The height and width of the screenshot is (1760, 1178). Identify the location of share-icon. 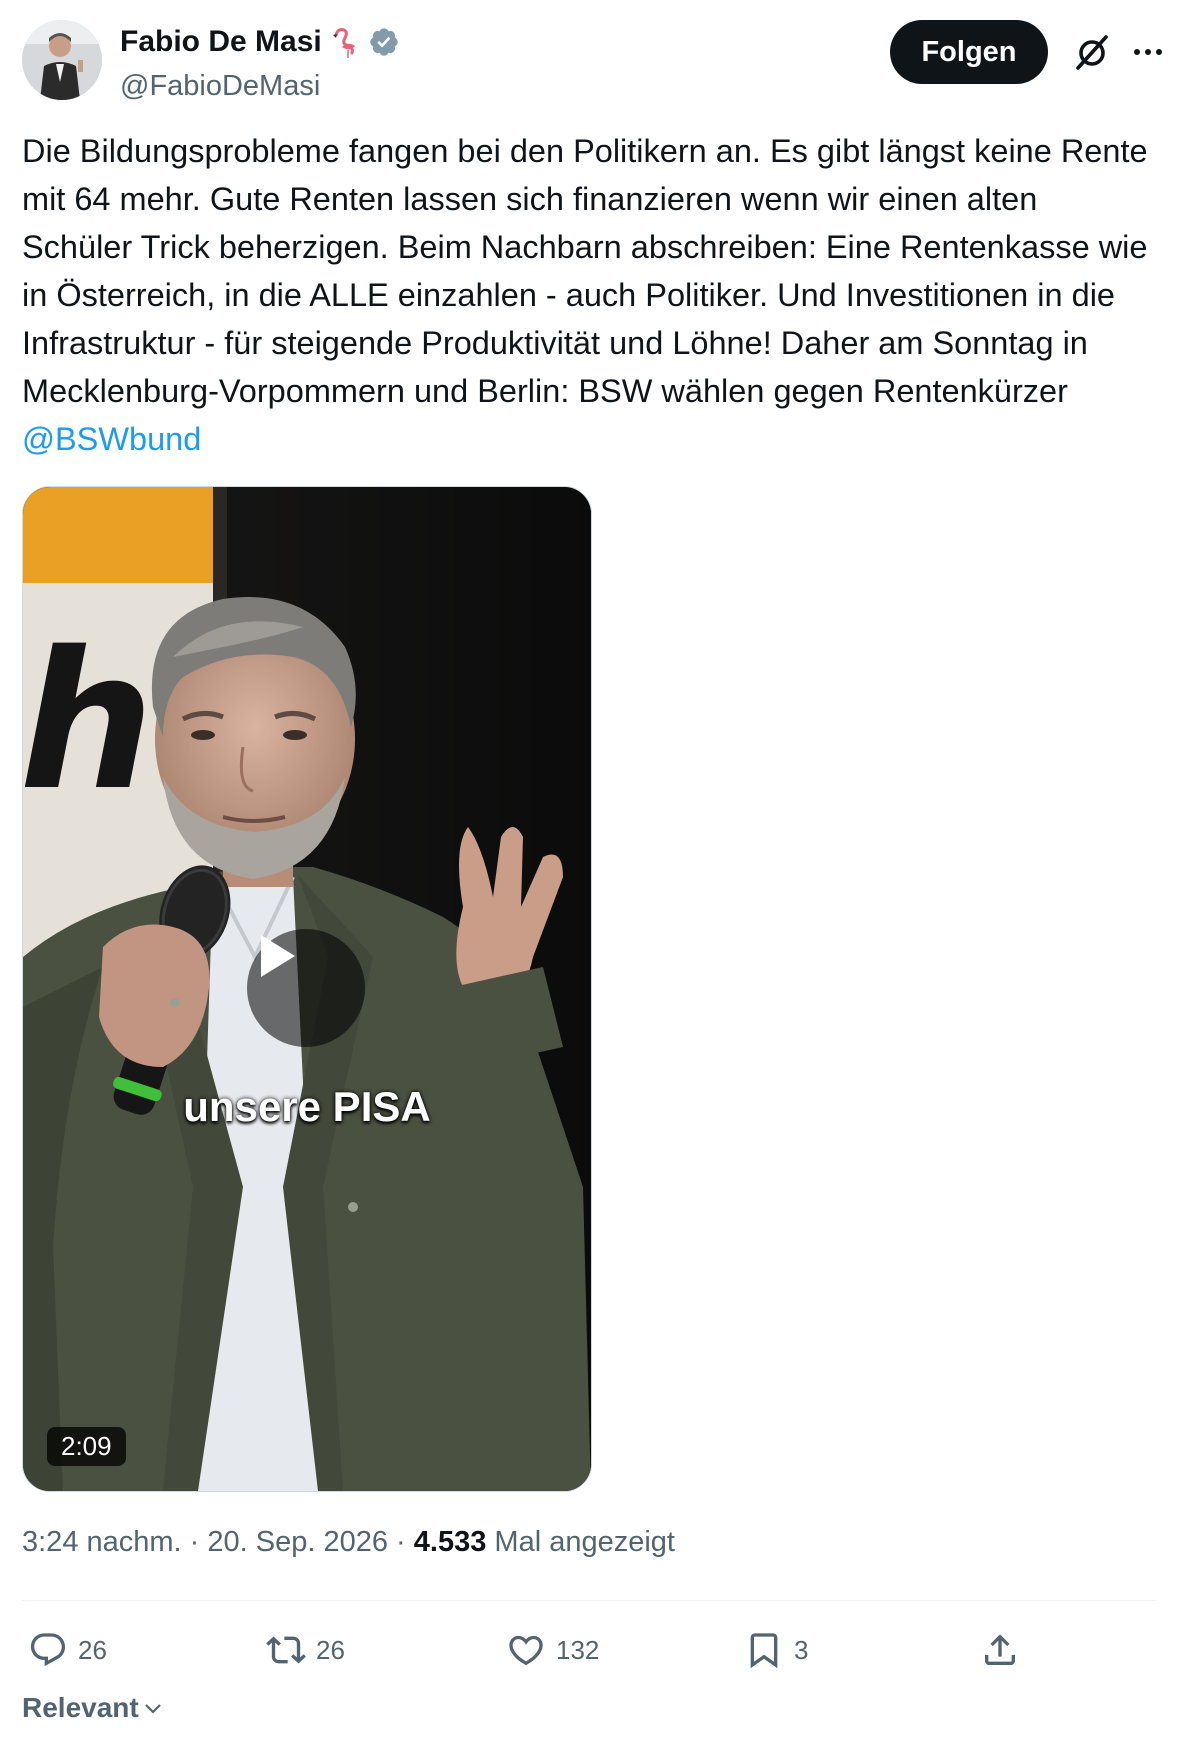
(1000, 1649).